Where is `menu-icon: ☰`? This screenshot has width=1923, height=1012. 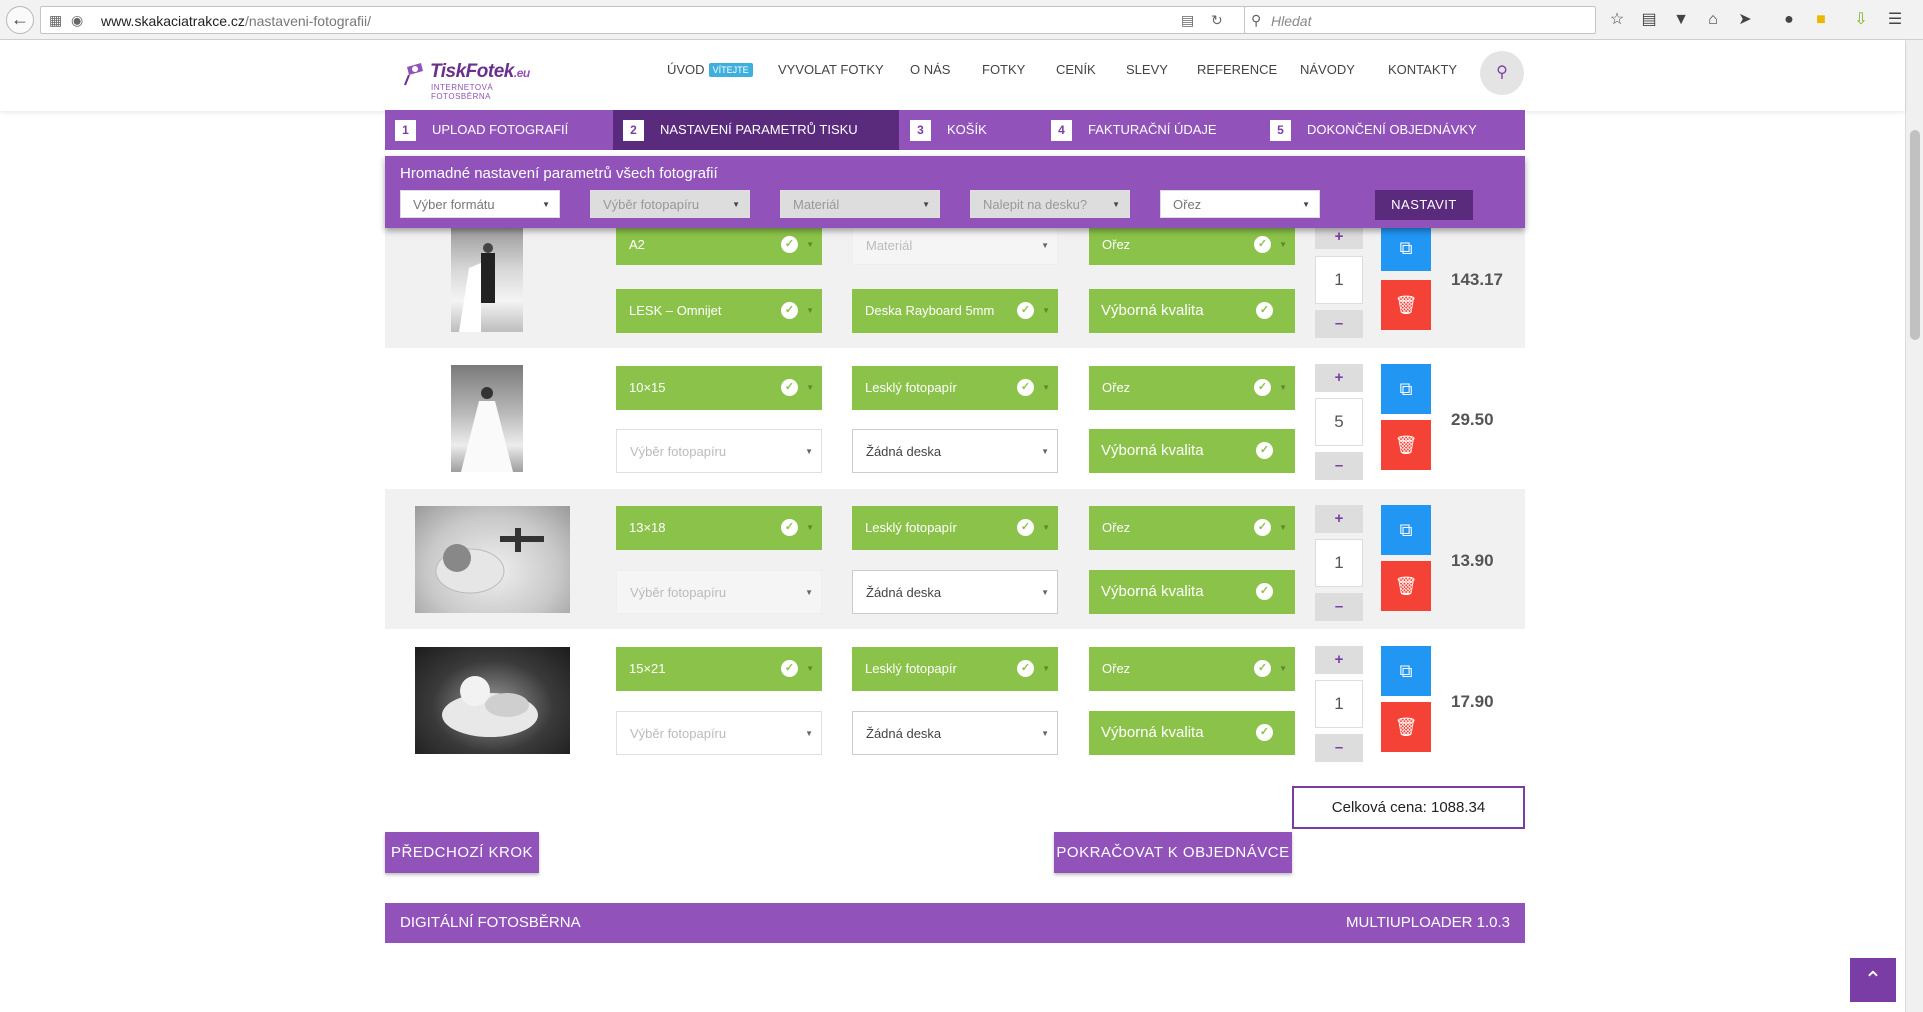 menu-icon: ☰ is located at coordinates (1895, 20).